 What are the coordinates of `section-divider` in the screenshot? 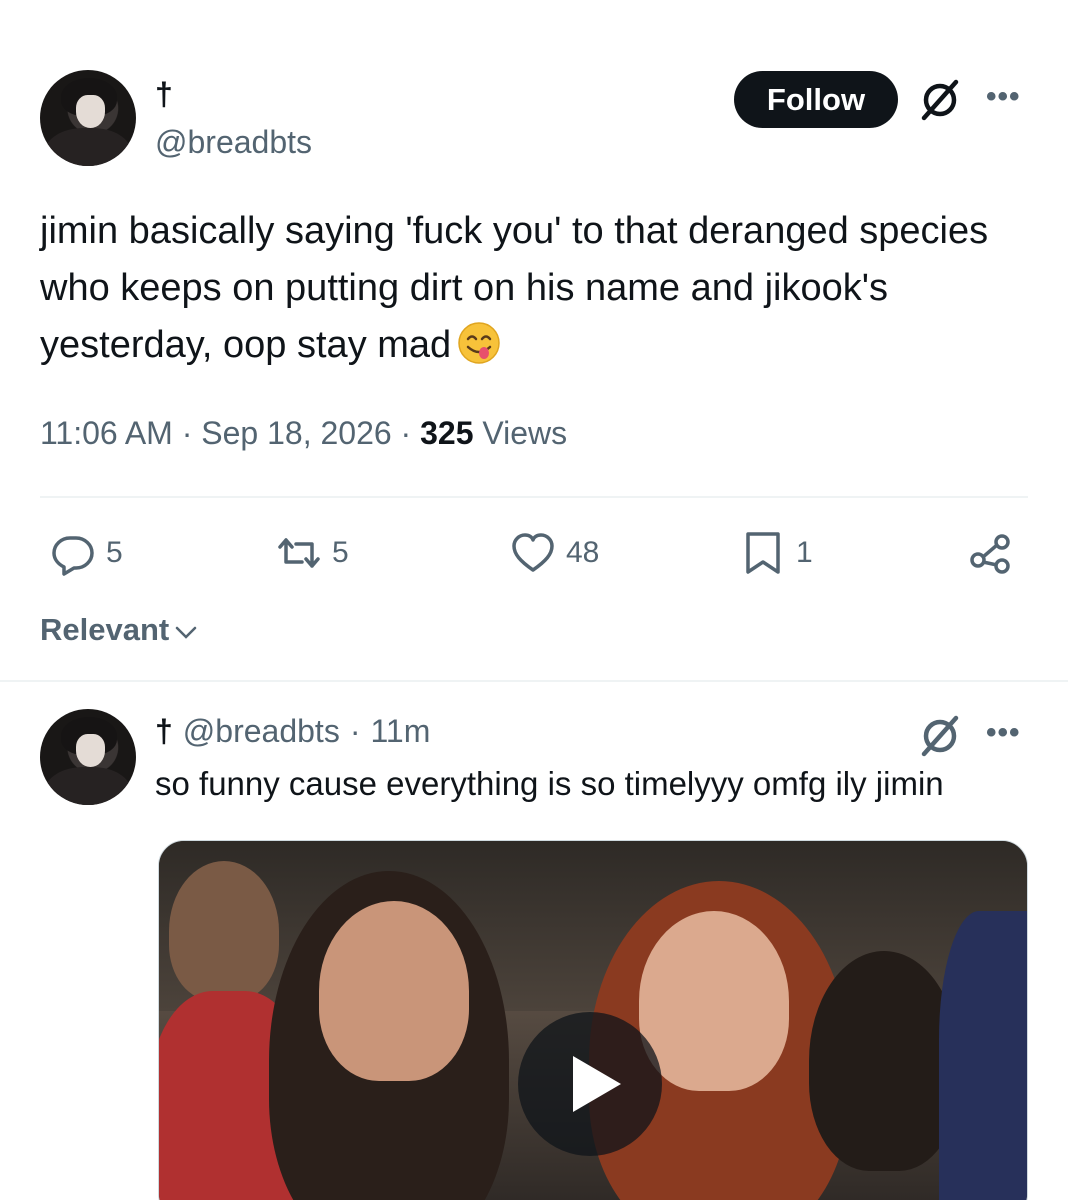 It's located at (534, 681).